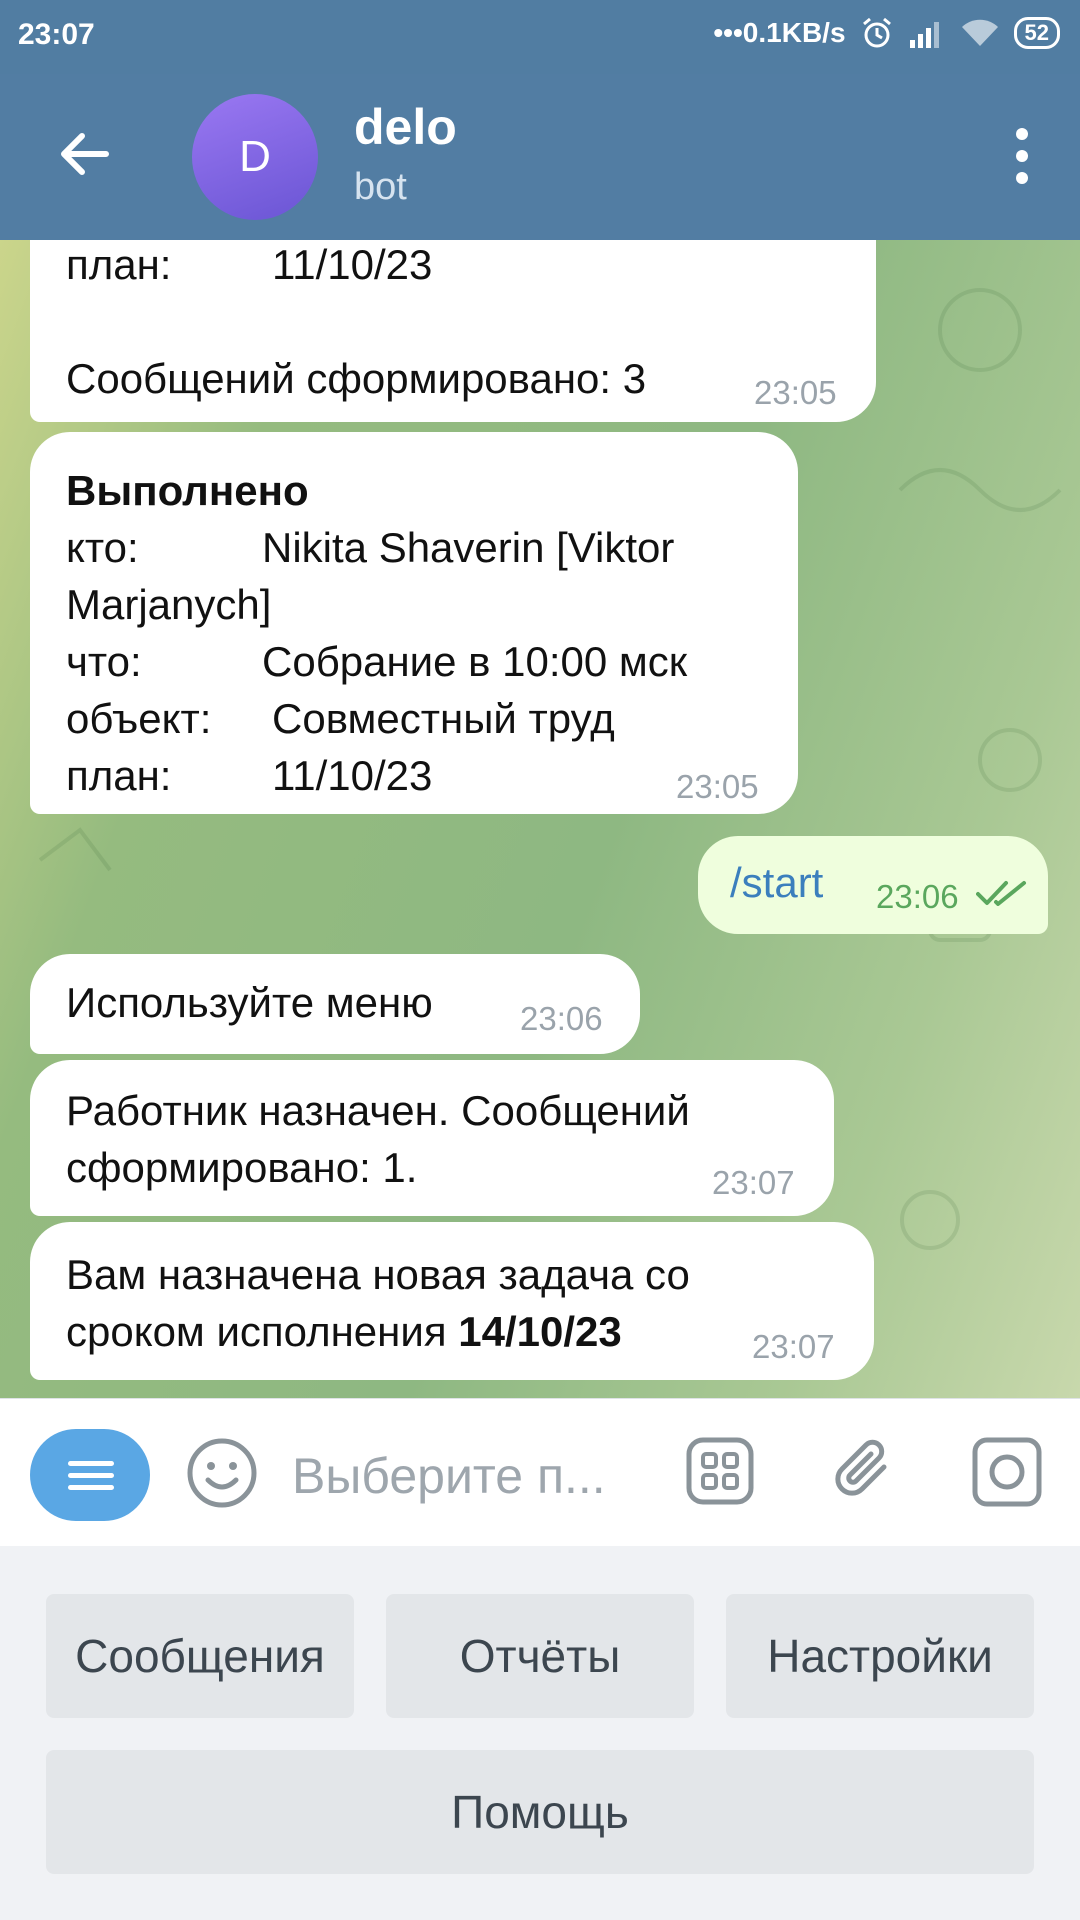 The width and height of the screenshot is (1080, 1920). What do you see at coordinates (222, 1473) in the screenshot?
I see `emoji-icon` at bounding box center [222, 1473].